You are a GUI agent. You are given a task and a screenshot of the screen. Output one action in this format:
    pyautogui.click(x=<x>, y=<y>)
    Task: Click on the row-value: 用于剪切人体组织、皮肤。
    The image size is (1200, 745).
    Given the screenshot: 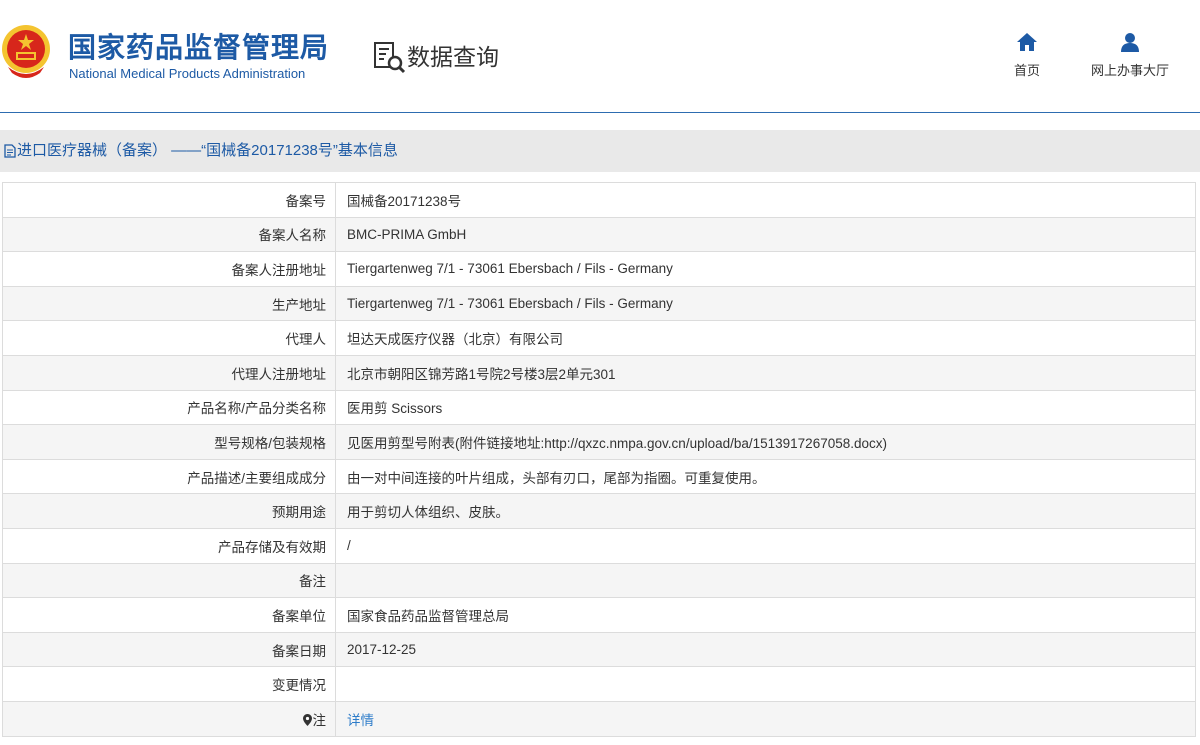 What is the action you would take?
    pyautogui.click(x=765, y=511)
    